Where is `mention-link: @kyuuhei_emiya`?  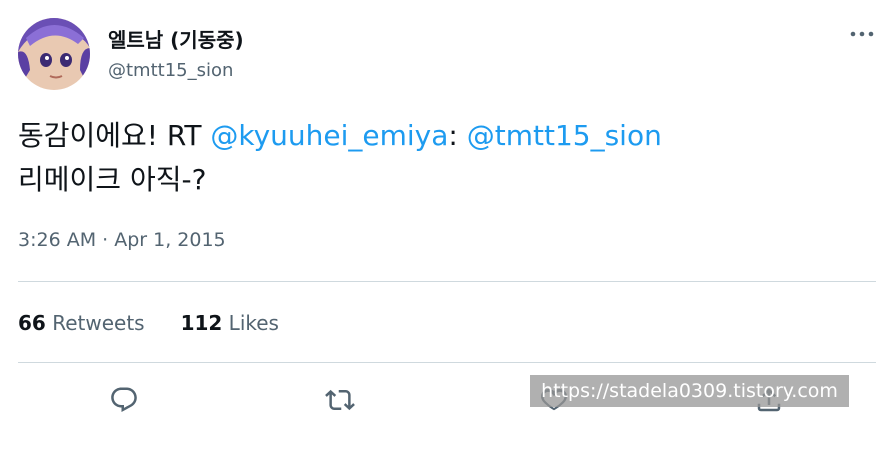 mention-link: @kyuuhei_emiya is located at coordinates (329, 135).